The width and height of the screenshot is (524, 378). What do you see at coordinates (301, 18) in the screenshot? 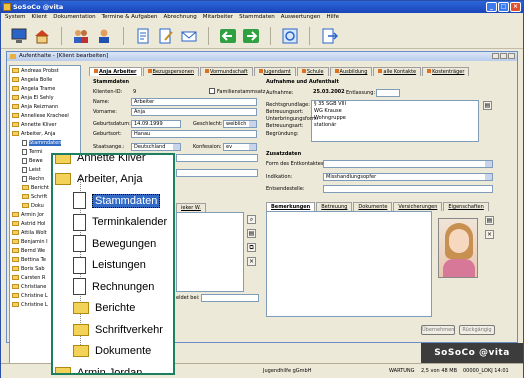
I see `menu-auswertungen: Auswertungen` at bounding box center [301, 18].